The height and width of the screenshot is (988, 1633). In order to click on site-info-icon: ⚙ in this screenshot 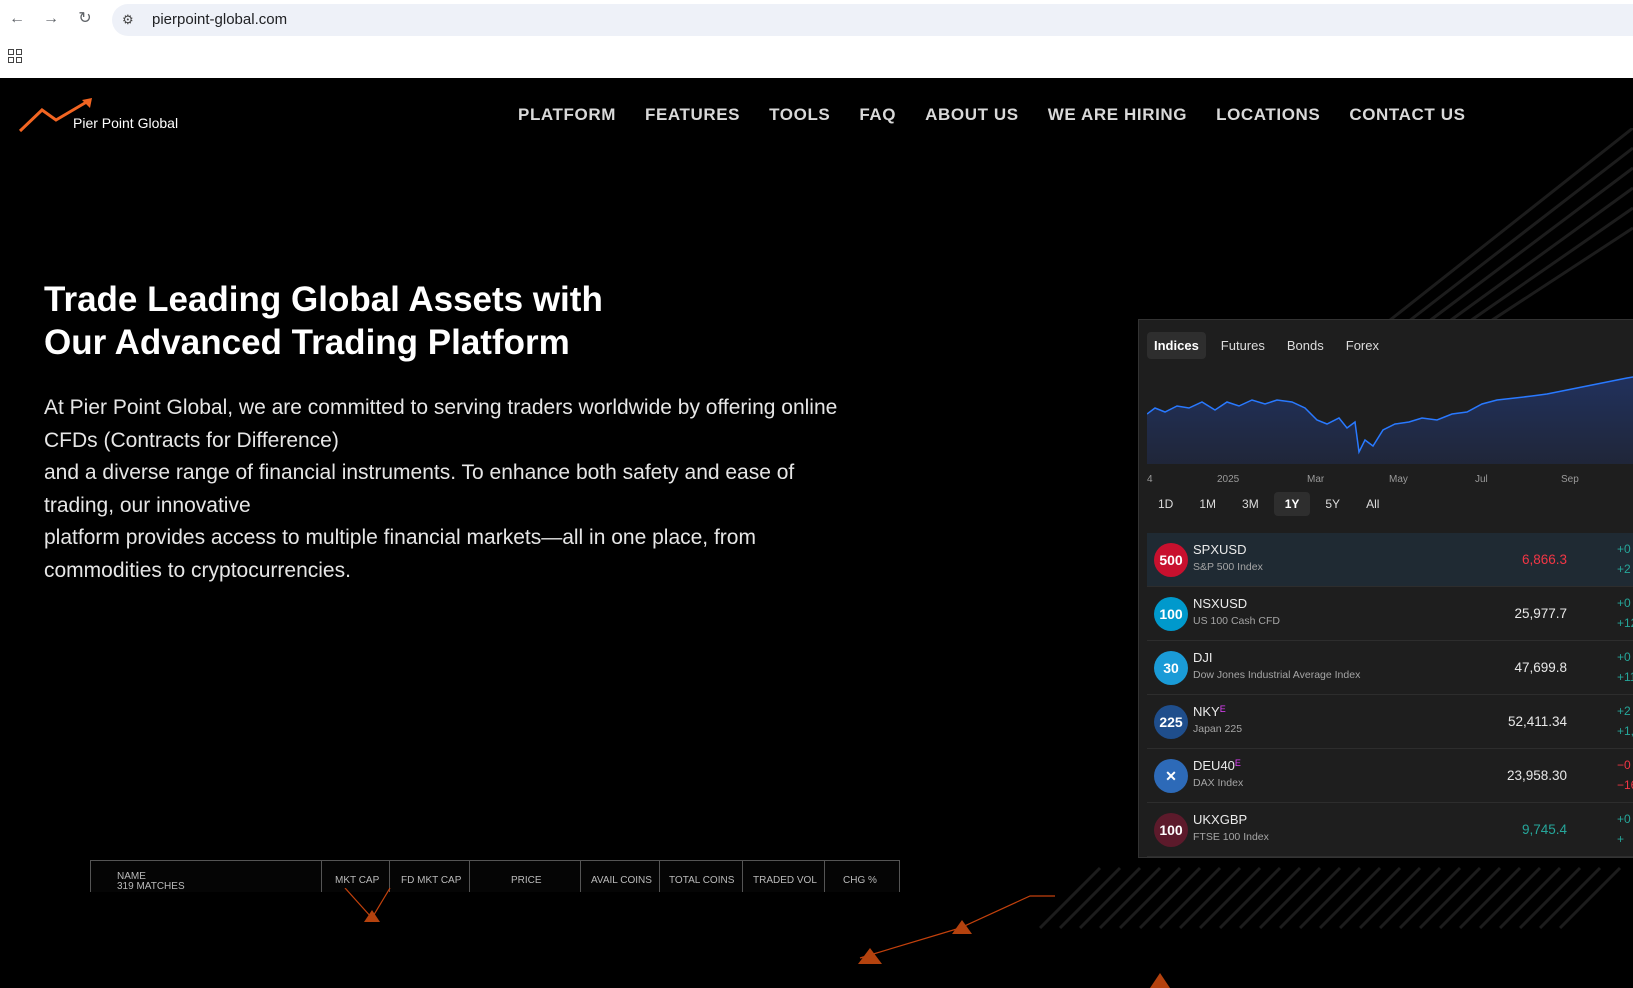, I will do `click(130, 20)`.